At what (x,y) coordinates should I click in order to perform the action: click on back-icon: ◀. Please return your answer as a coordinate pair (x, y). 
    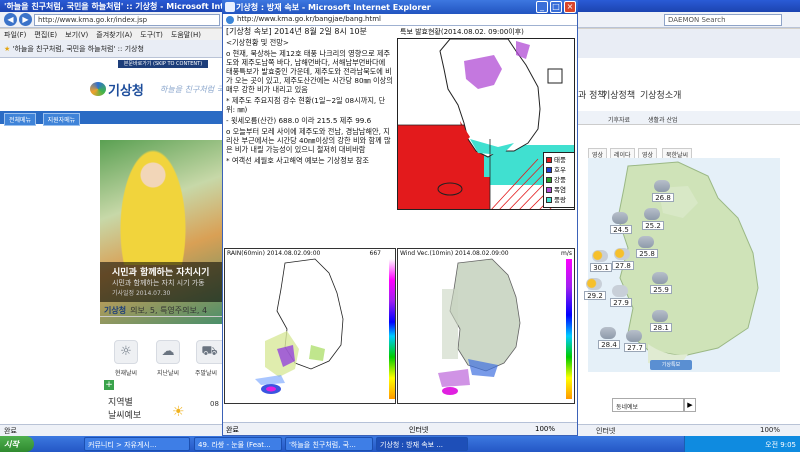
    Looking at the image, I should click on (10, 19).